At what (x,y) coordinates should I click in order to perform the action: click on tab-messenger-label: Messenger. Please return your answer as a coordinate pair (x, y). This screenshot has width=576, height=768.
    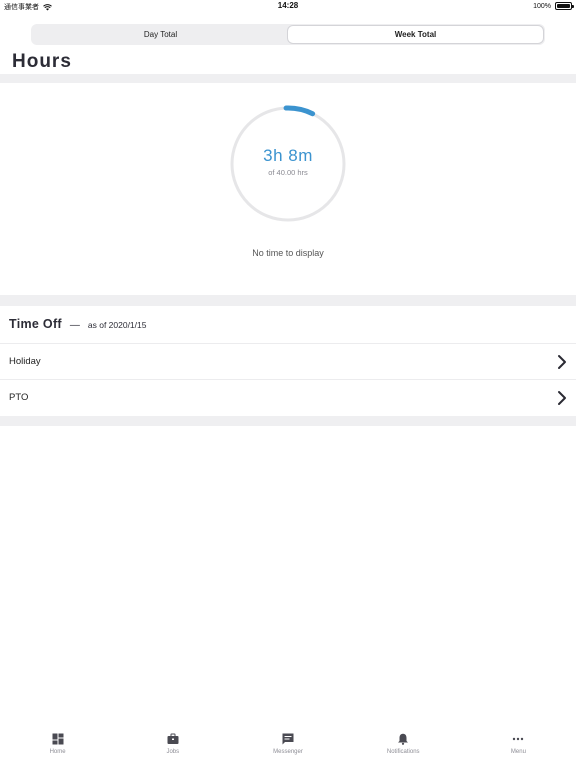
    Looking at the image, I should click on (288, 752).